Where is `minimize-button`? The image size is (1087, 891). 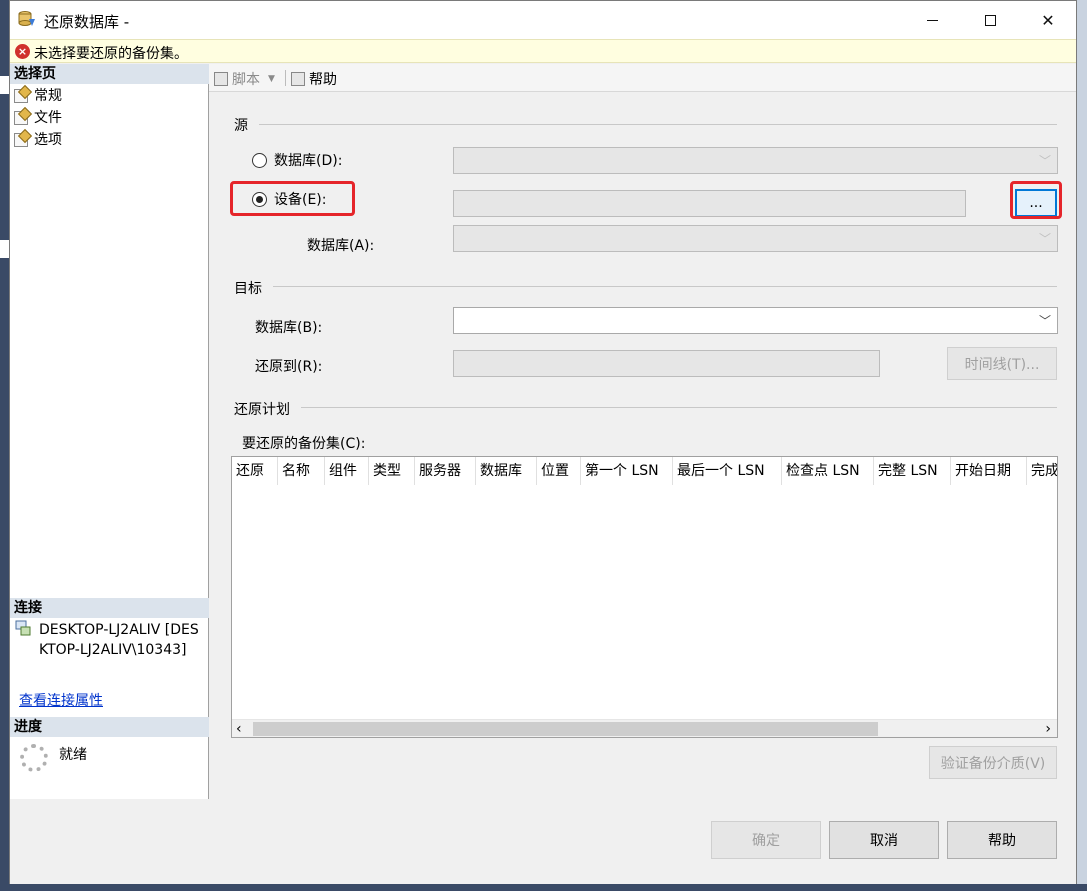
minimize-button is located at coordinates (932, 20).